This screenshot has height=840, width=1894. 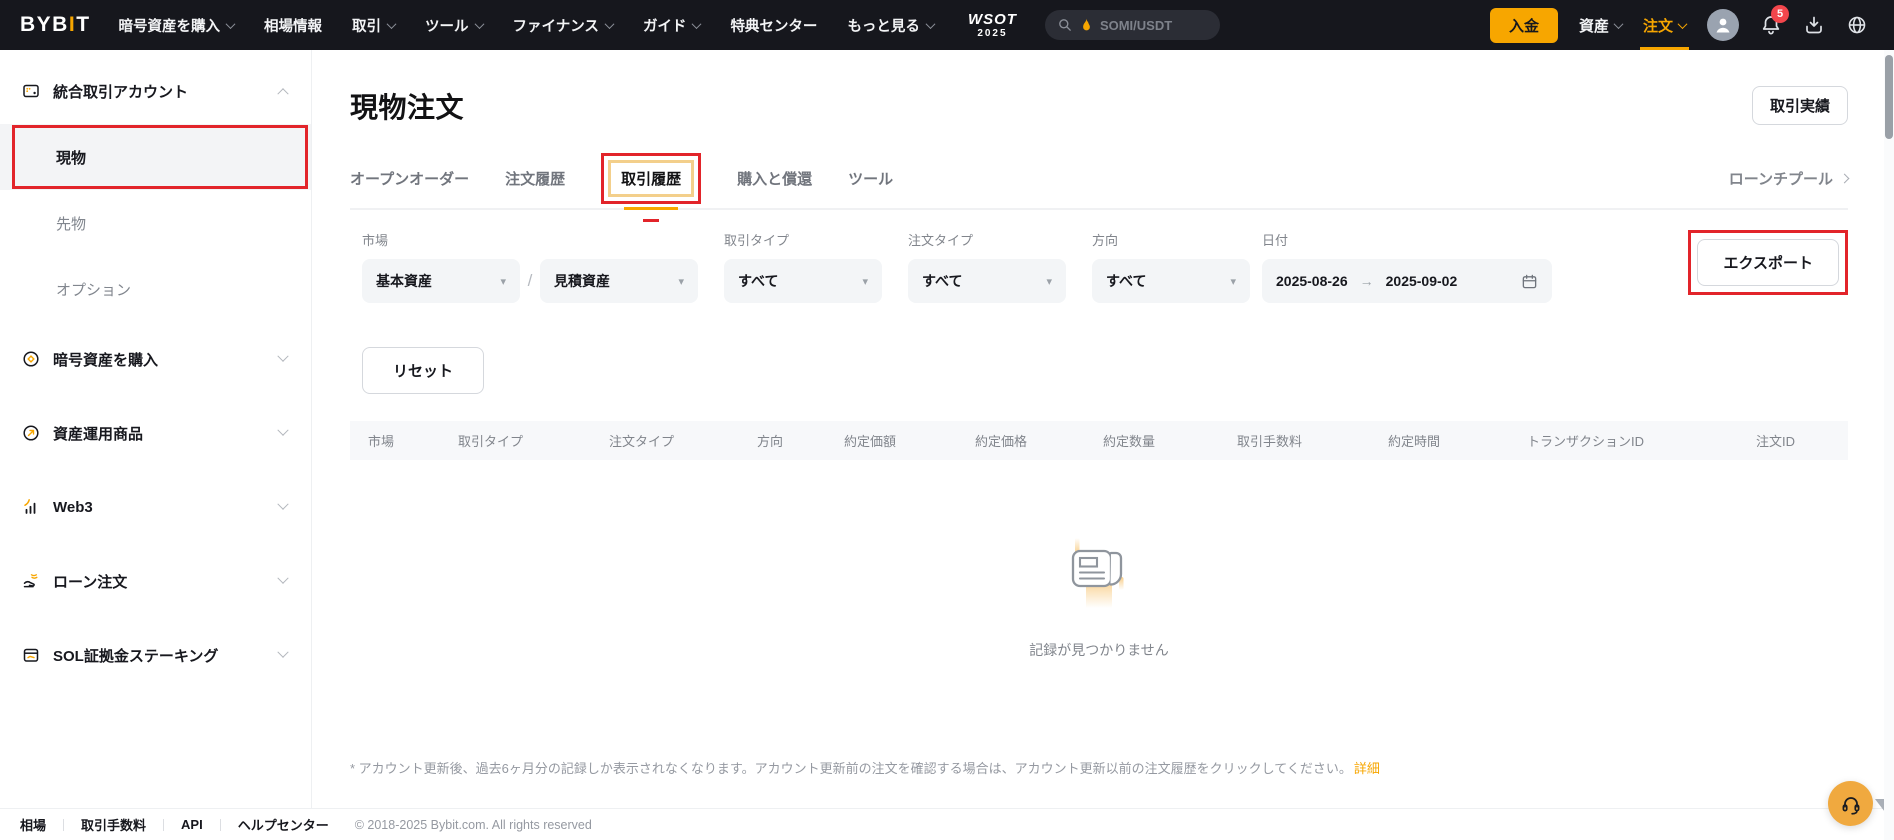 I want to click on wsot-2025-logo: WSOT 2025, so click(x=992, y=25).